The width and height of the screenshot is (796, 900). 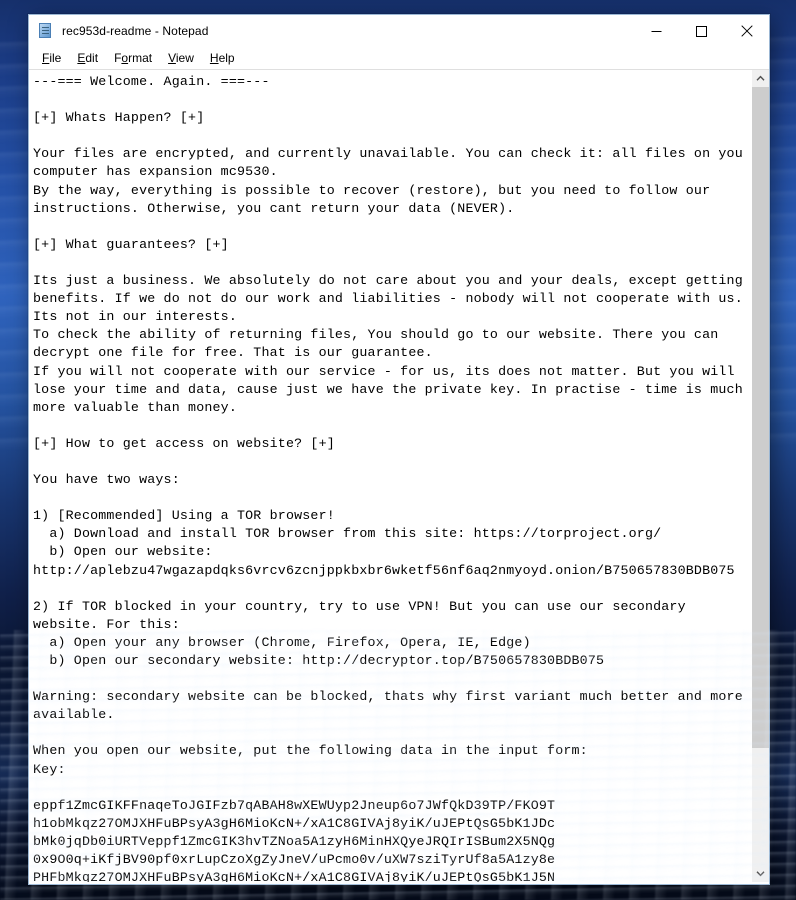 What do you see at coordinates (140, 57) in the screenshot?
I see `menu-format-rest: rmat` at bounding box center [140, 57].